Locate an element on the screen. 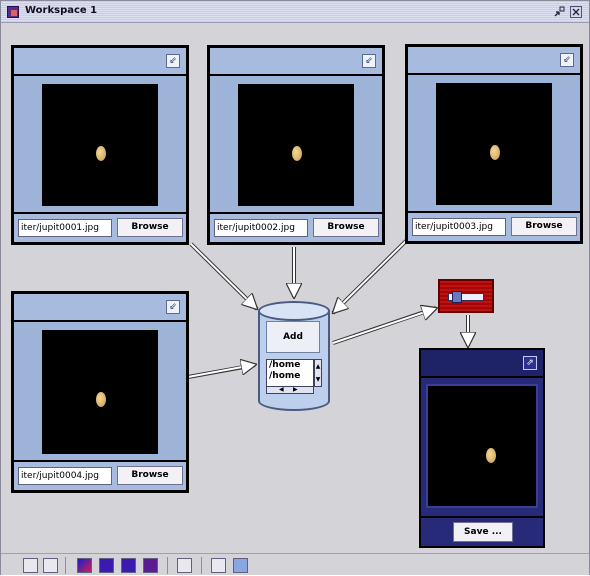  draw-tool-icon is located at coordinates (184, 565).